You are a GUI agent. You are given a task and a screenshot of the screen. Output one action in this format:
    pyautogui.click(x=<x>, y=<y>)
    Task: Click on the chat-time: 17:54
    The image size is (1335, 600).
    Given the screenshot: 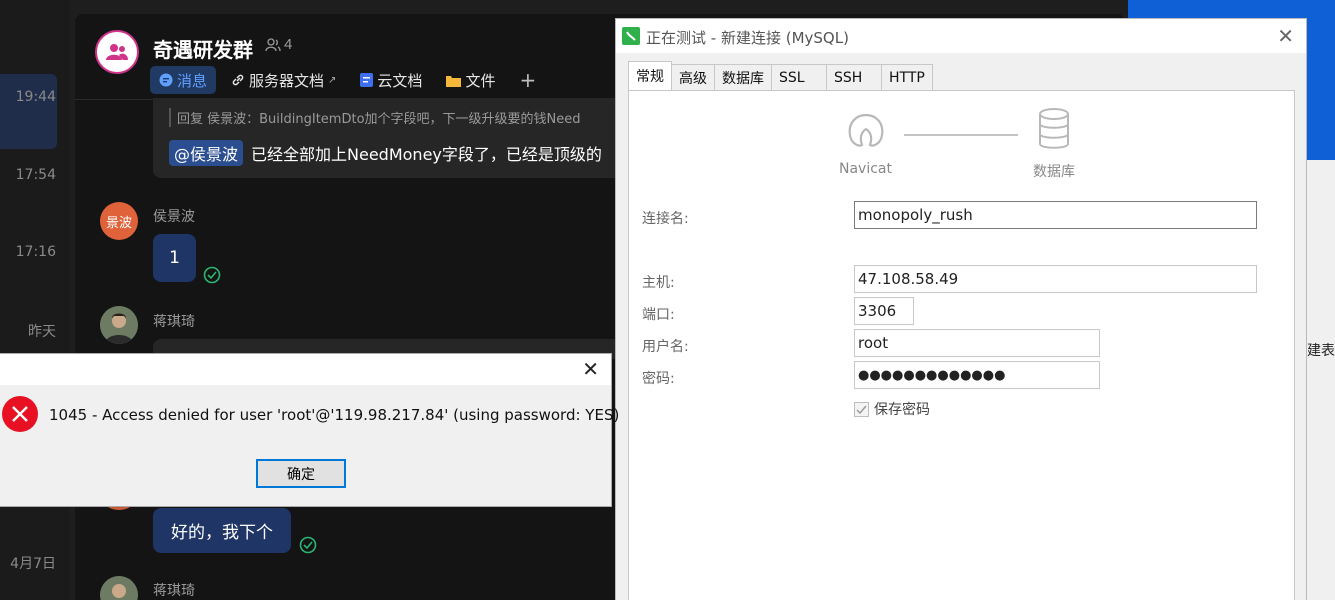 What is the action you would take?
    pyautogui.click(x=35, y=175)
    